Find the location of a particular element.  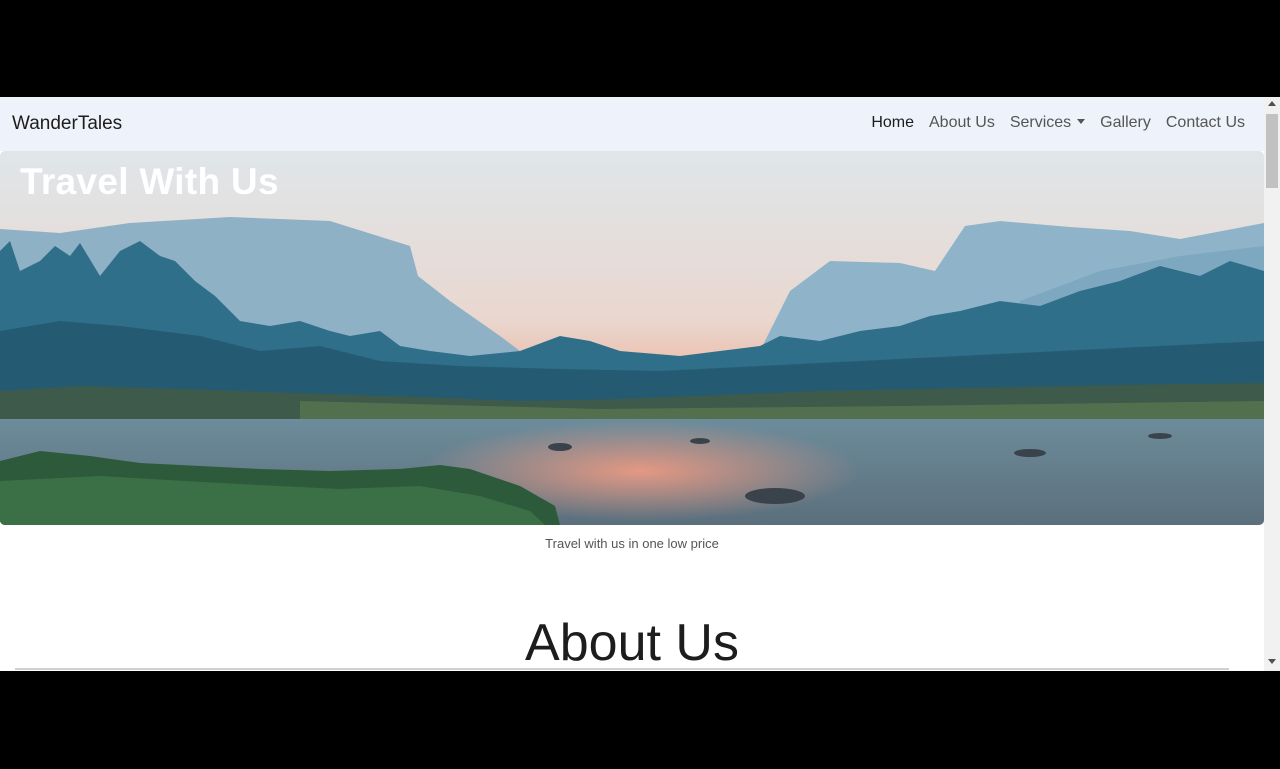

scroll-down-arrow-icon is located at coordinates (1272, 661).